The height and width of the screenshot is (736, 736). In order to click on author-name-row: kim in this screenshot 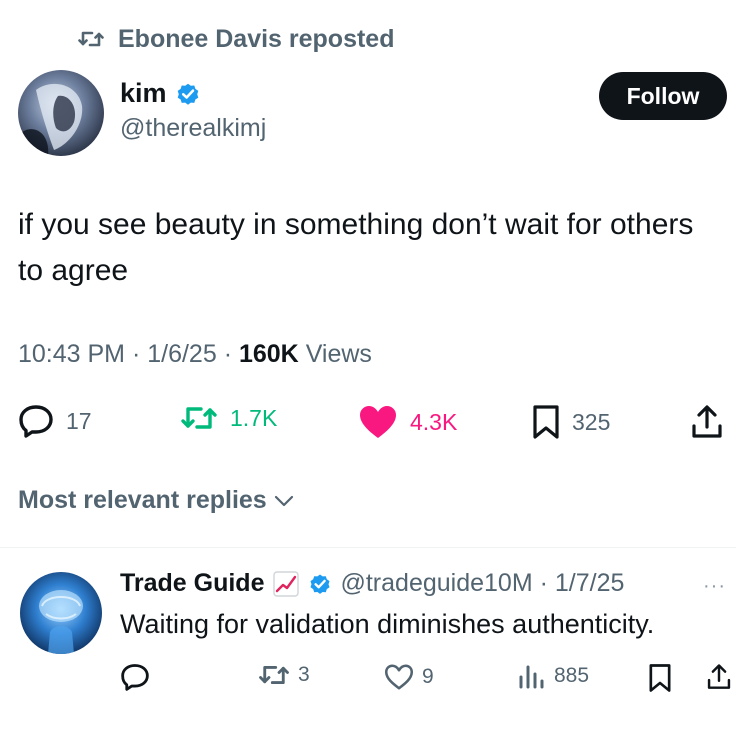, I will do `click(160, 93)`.